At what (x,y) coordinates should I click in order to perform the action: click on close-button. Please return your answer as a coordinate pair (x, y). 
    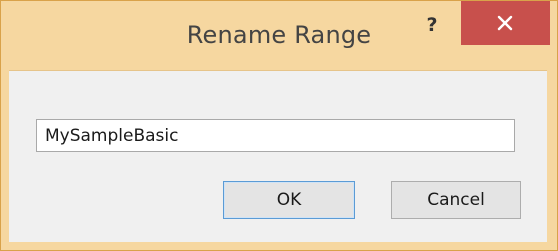
    Looking at the image, I should click on (505, 23).